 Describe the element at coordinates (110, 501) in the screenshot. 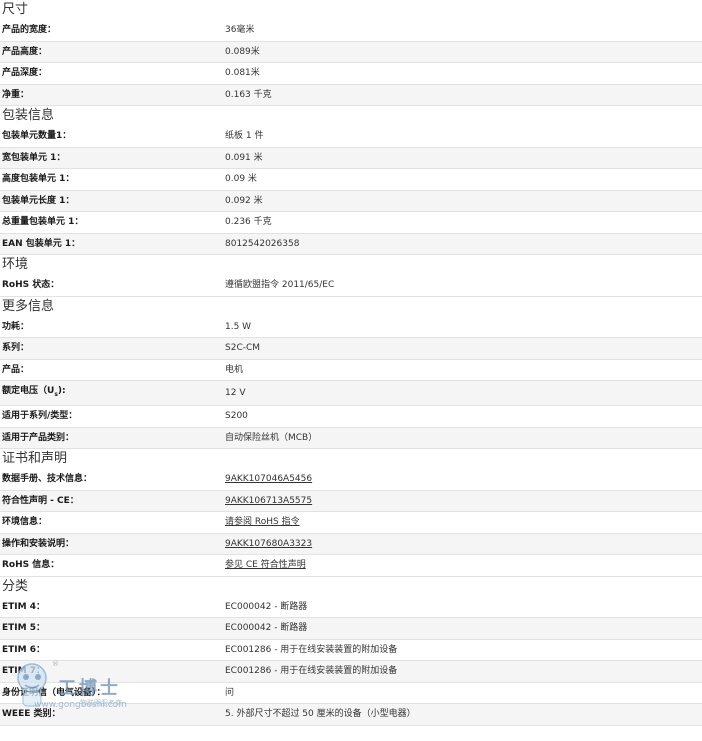

I see `spec-label: 符合性声明 - CE：` at that location.